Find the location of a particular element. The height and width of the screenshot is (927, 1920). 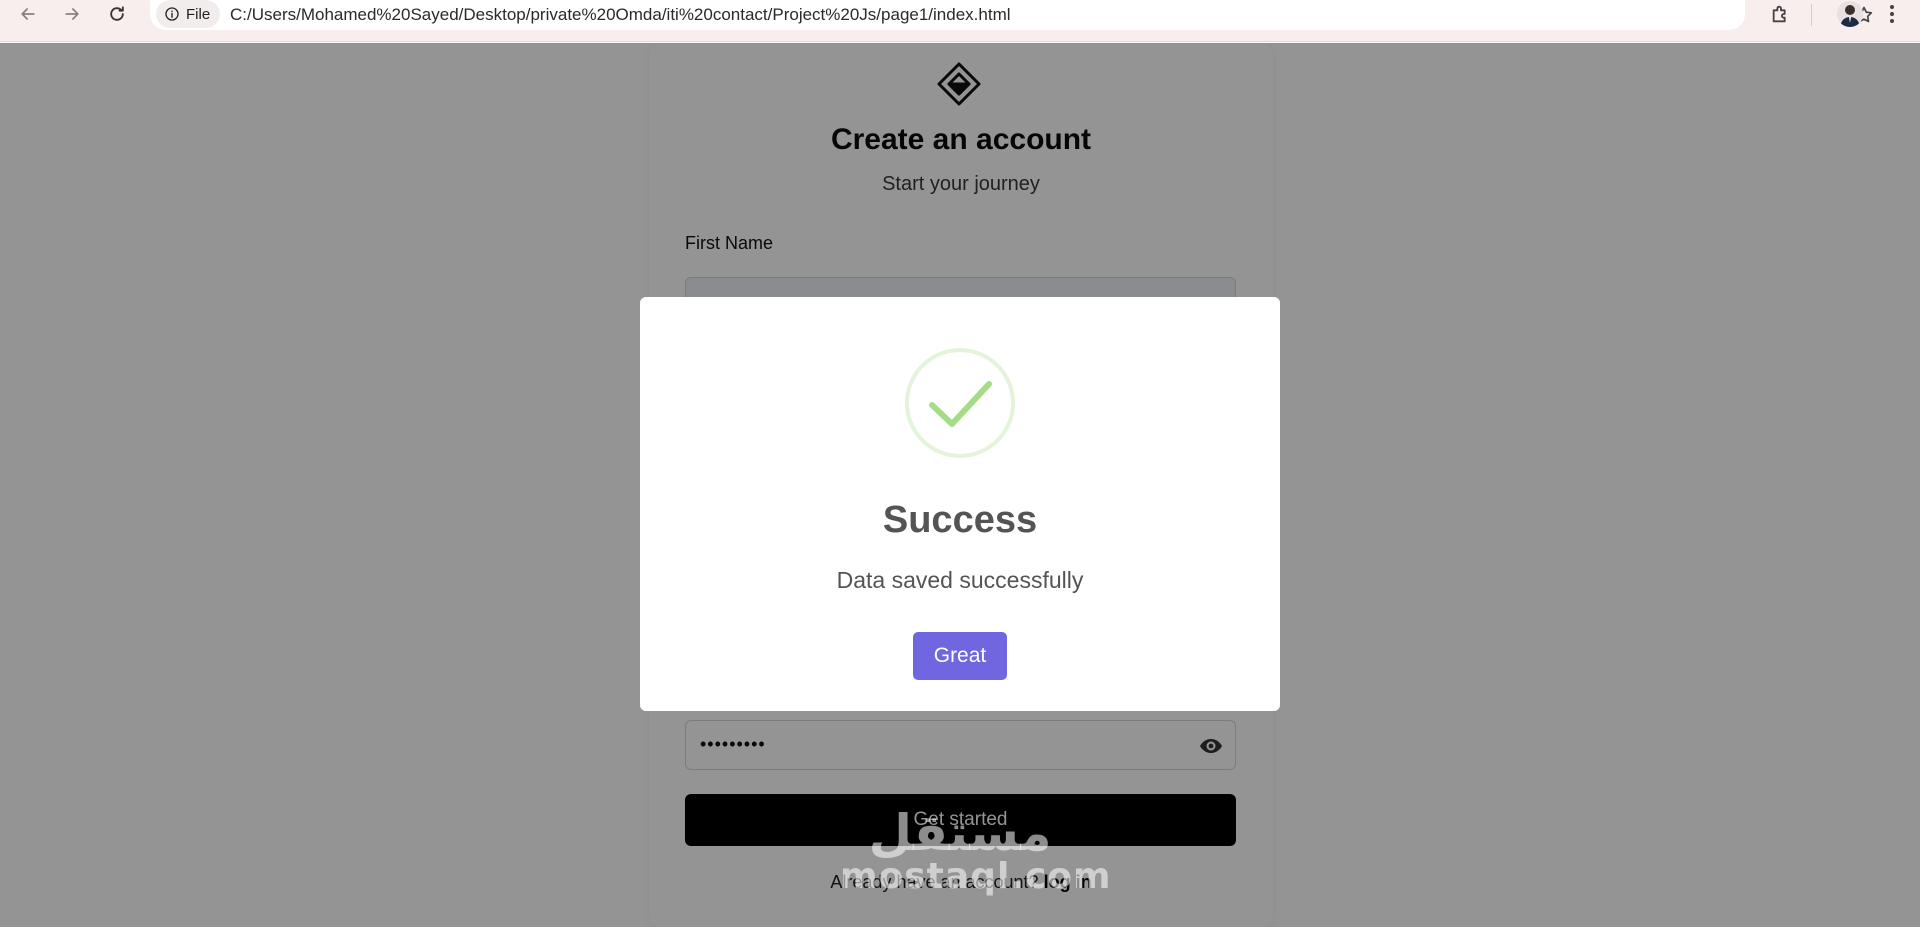

reload-button is located at coordinates (117, 14).